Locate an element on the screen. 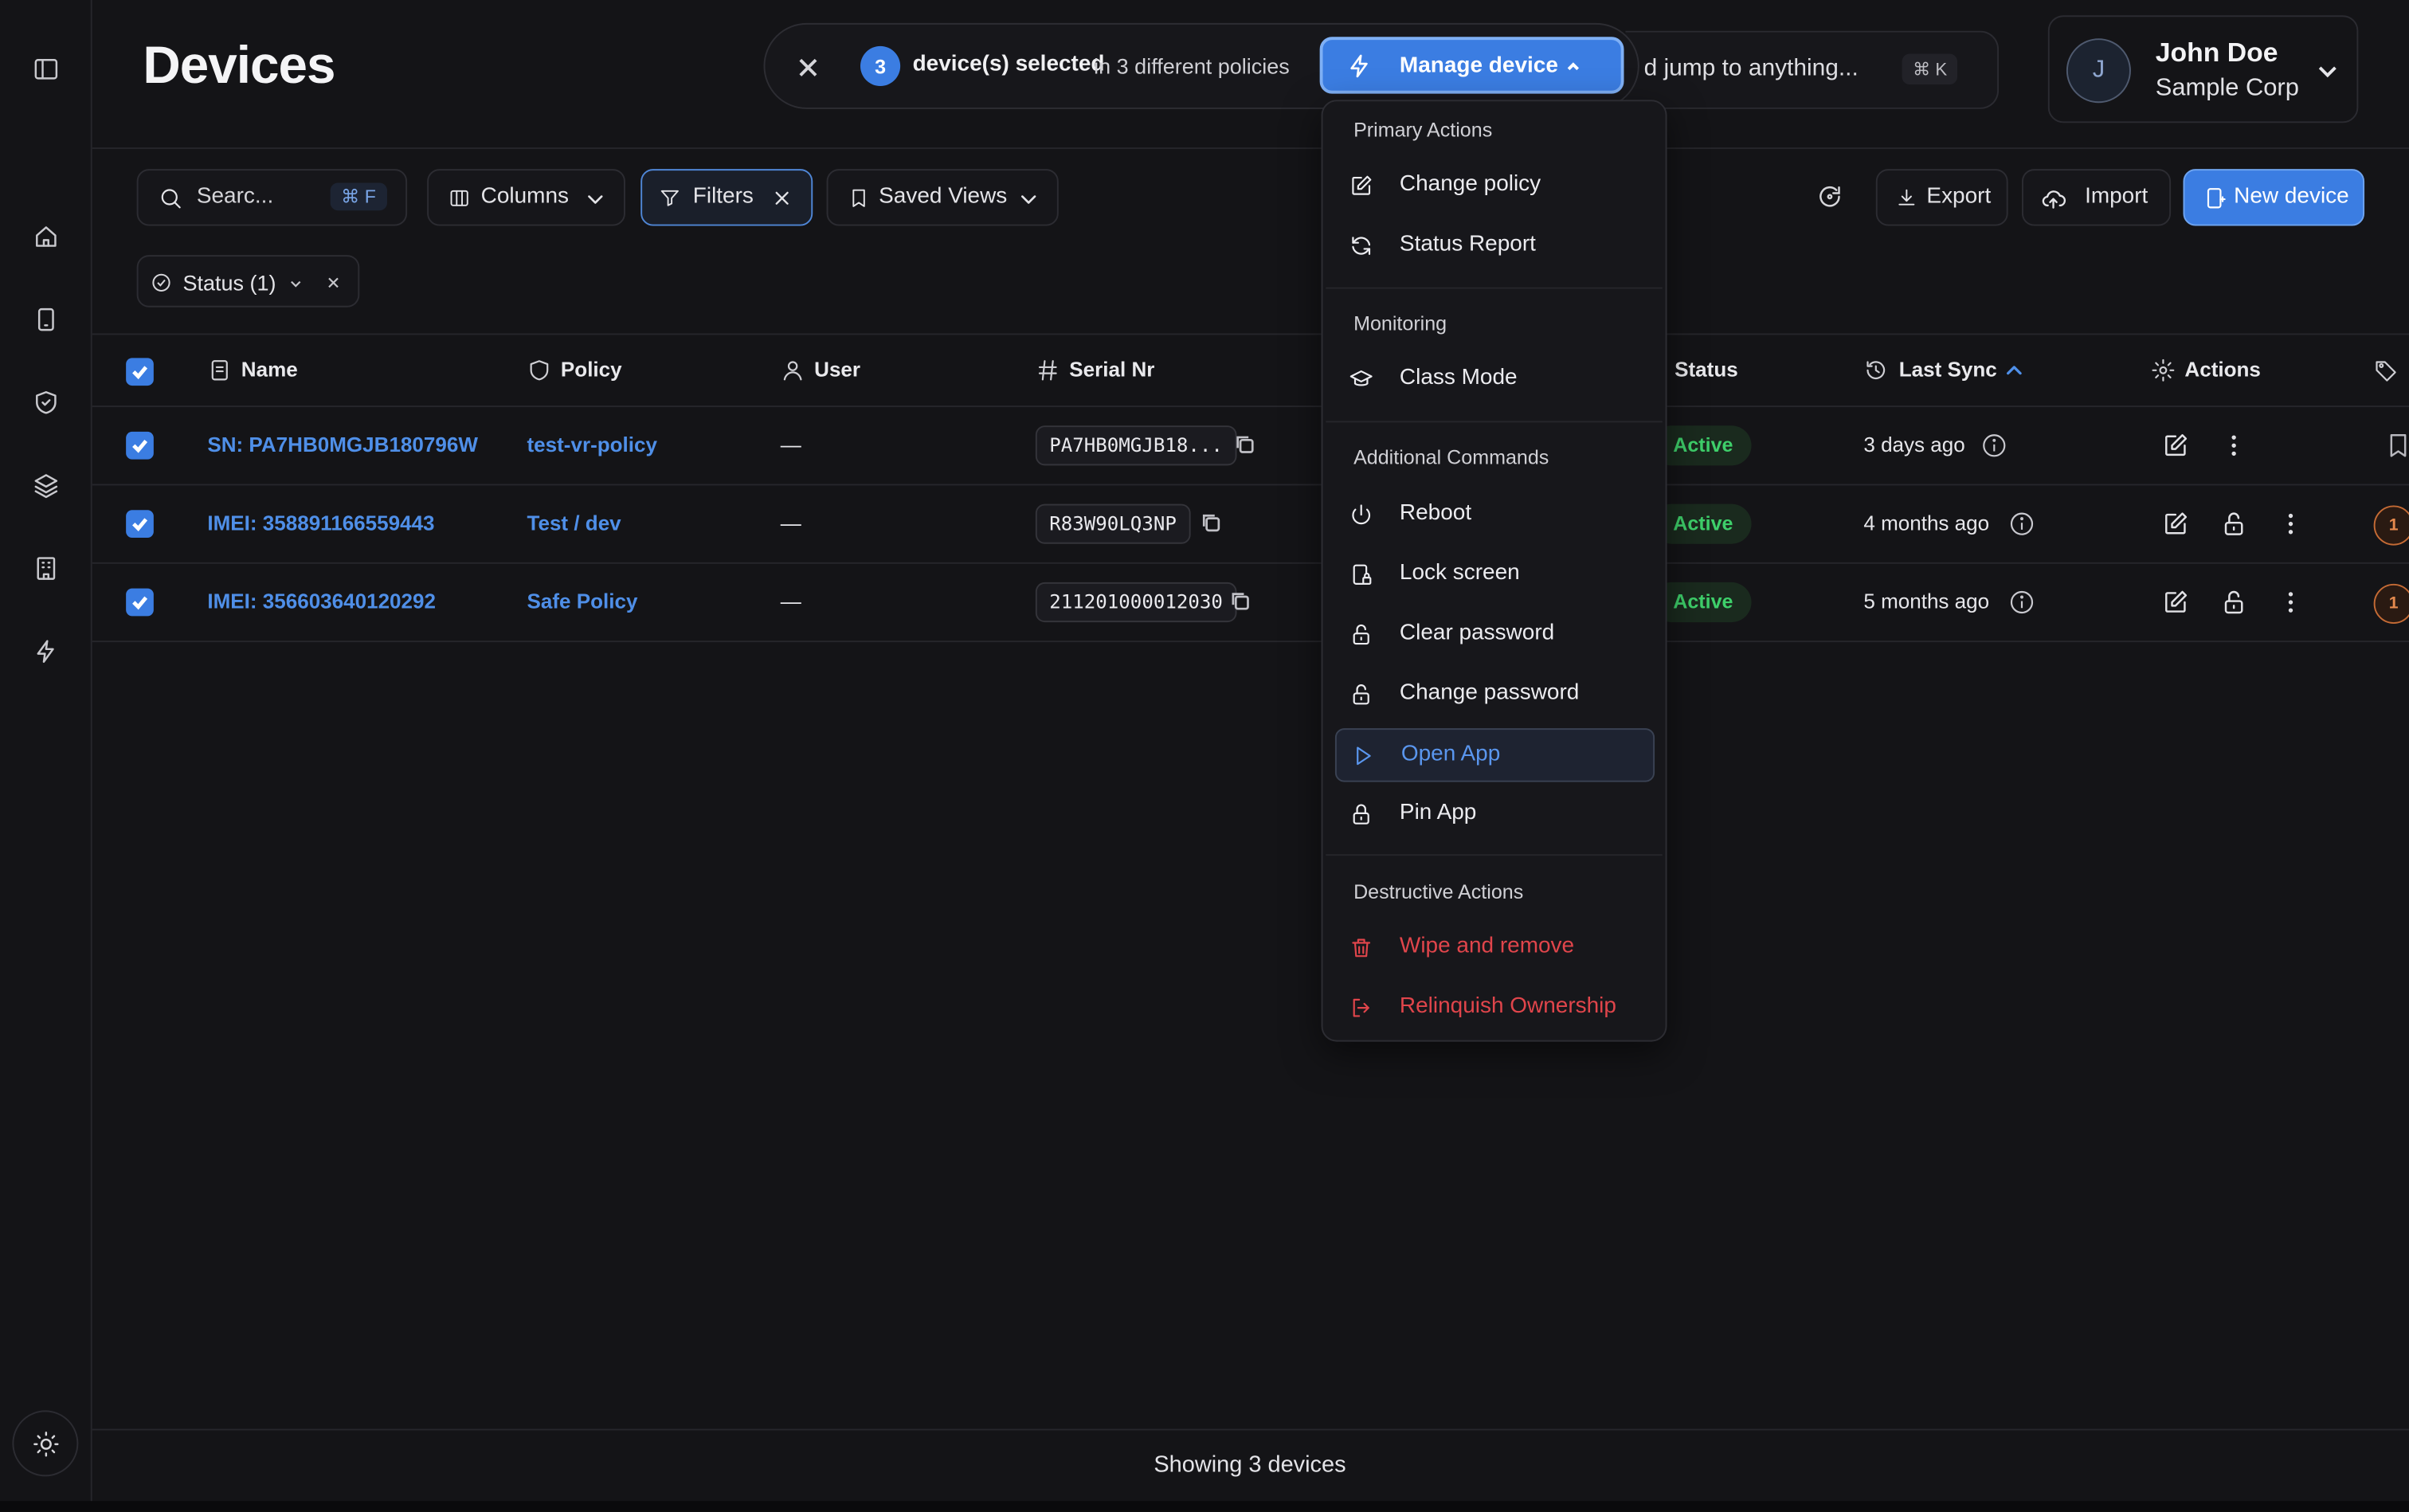  menu-item-change-password: Change password is located at coordinates (1495, 695).